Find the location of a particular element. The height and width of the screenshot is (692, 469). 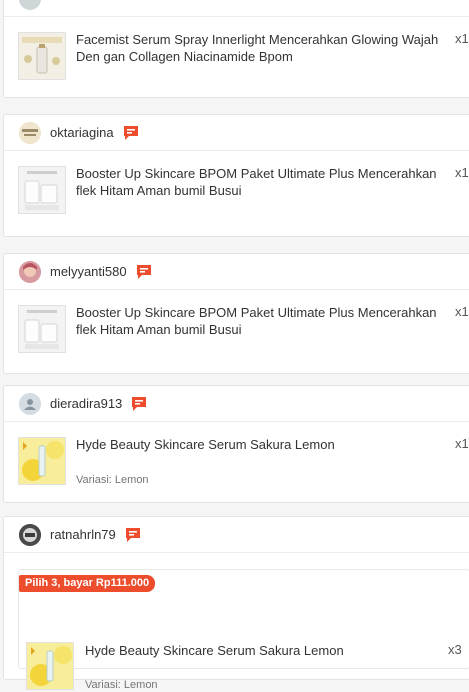

buyer-username: dieradira913 is located at coordinates (86, 403).